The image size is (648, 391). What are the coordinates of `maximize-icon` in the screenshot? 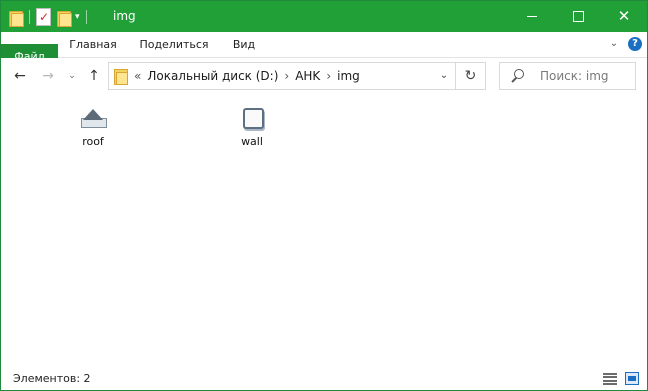 It's located at (578, 16).